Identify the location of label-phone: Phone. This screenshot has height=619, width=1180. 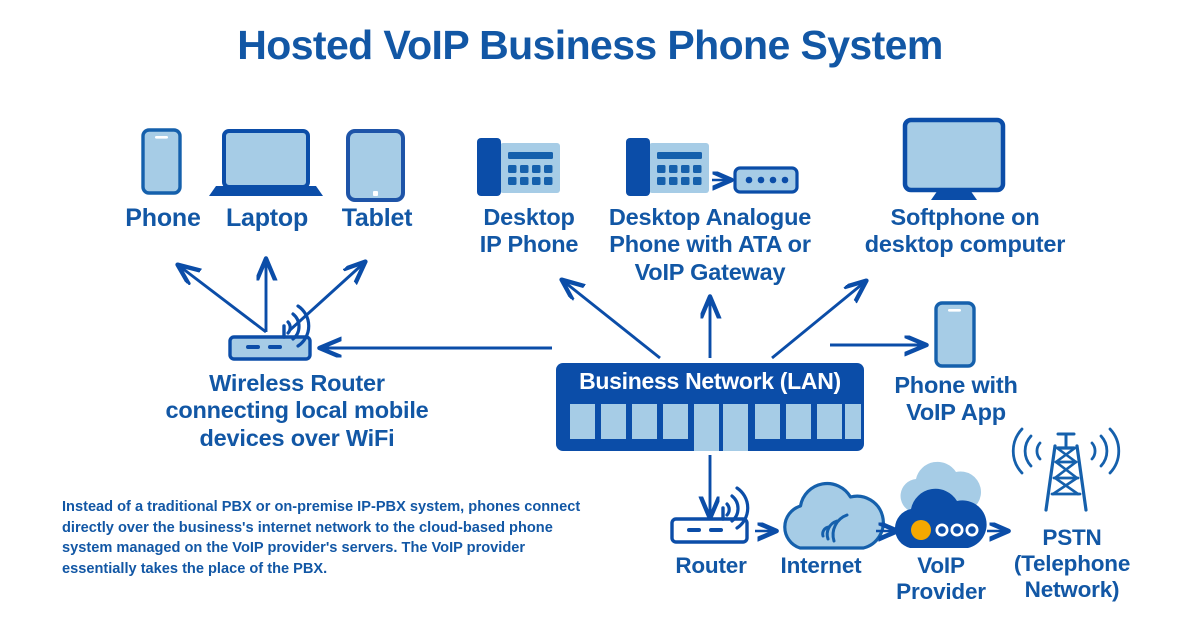
(163, 218).